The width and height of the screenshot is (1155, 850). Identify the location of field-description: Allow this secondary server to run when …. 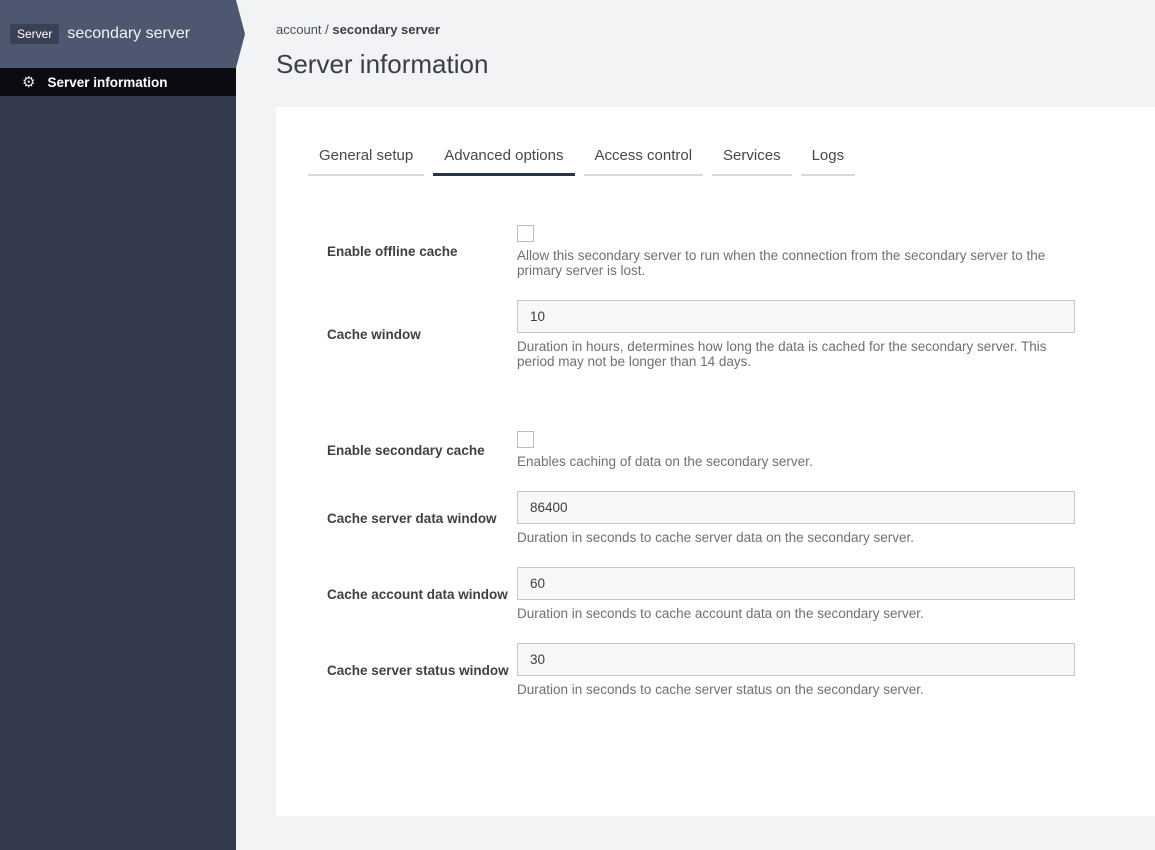
(781, 263).